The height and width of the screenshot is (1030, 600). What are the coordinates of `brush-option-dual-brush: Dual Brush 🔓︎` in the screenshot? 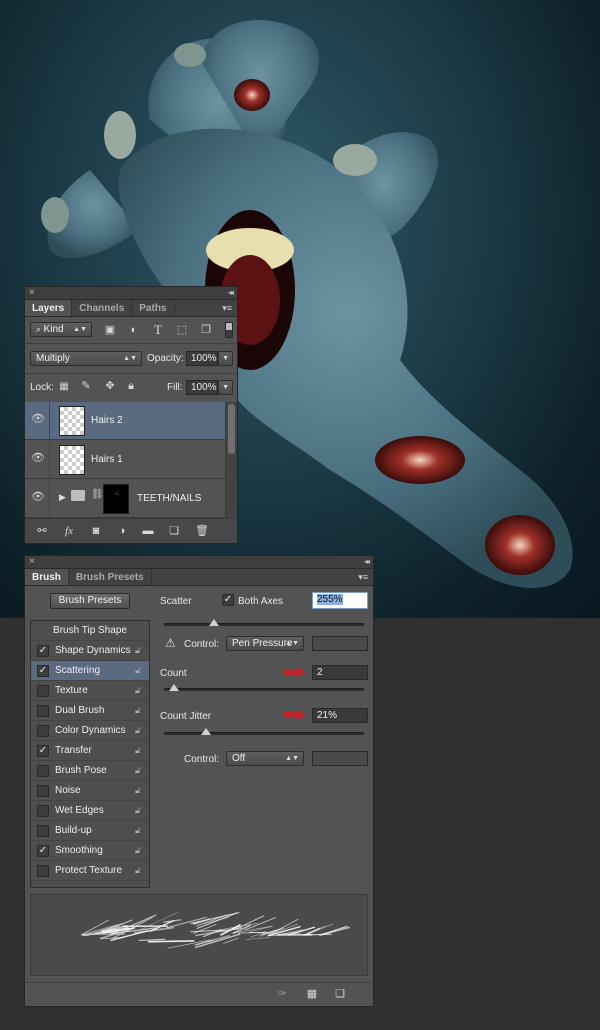 It's located at (90, 711).